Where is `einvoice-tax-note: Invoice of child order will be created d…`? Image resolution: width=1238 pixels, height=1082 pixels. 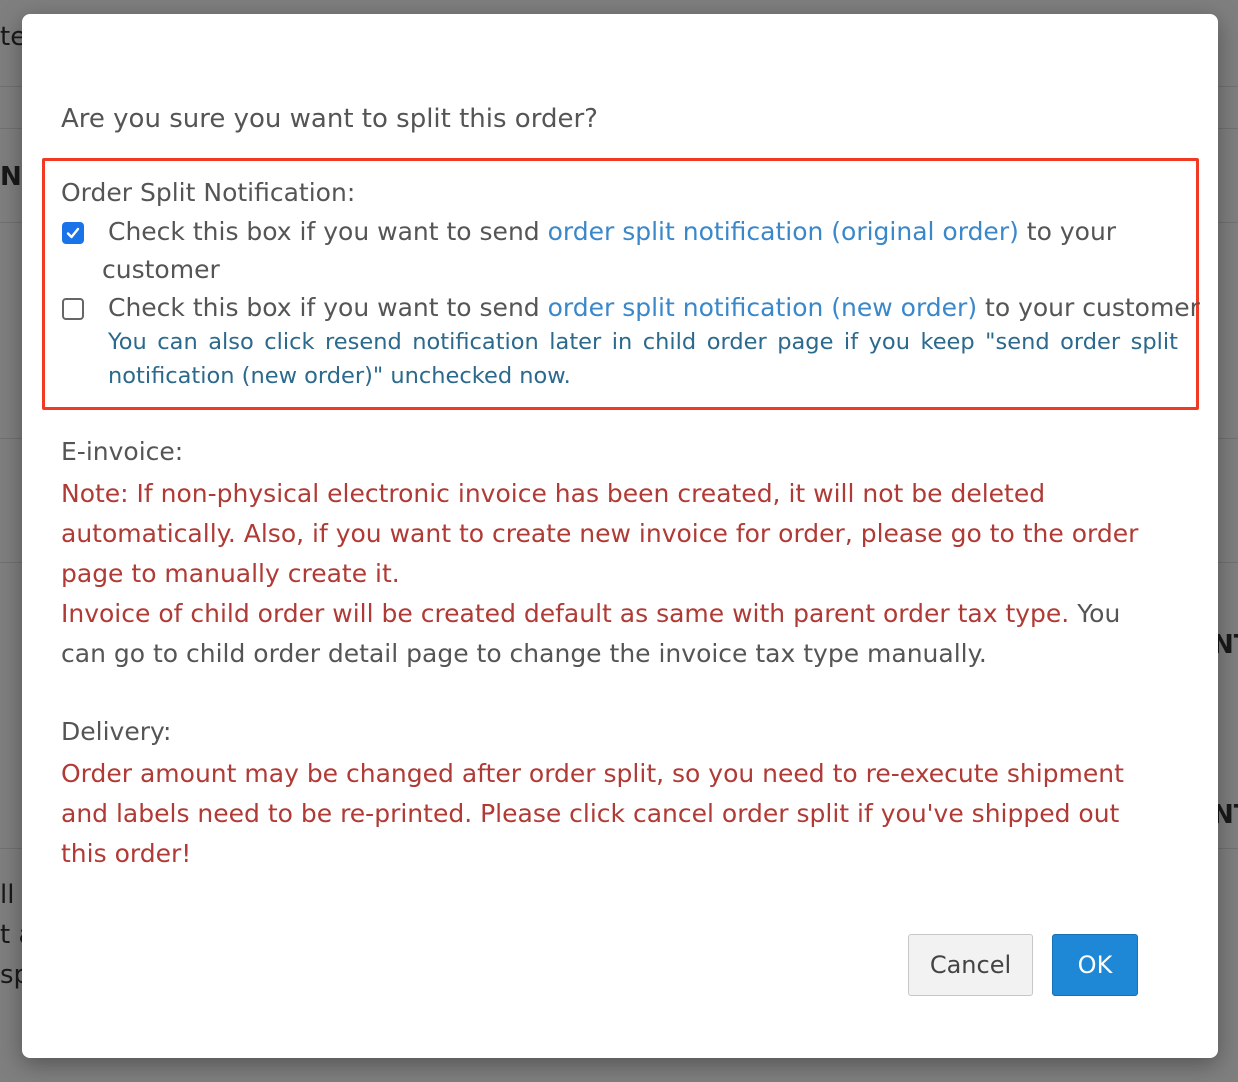 einvoice-tax-note: Invoice of child order will be created d… is located at coordinates (565, 613).